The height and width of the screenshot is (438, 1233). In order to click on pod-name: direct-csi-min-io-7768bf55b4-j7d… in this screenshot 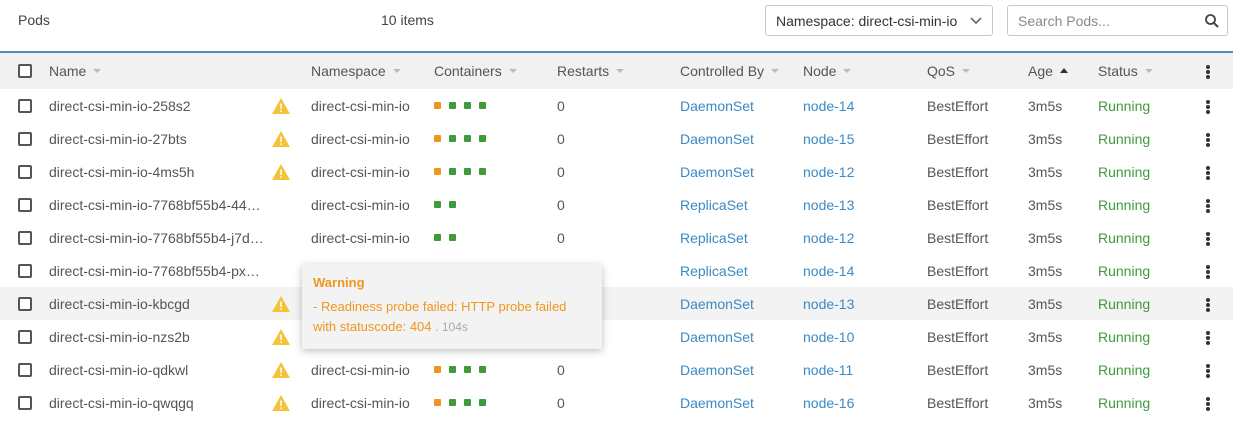, I will do `click(156, 238)`.